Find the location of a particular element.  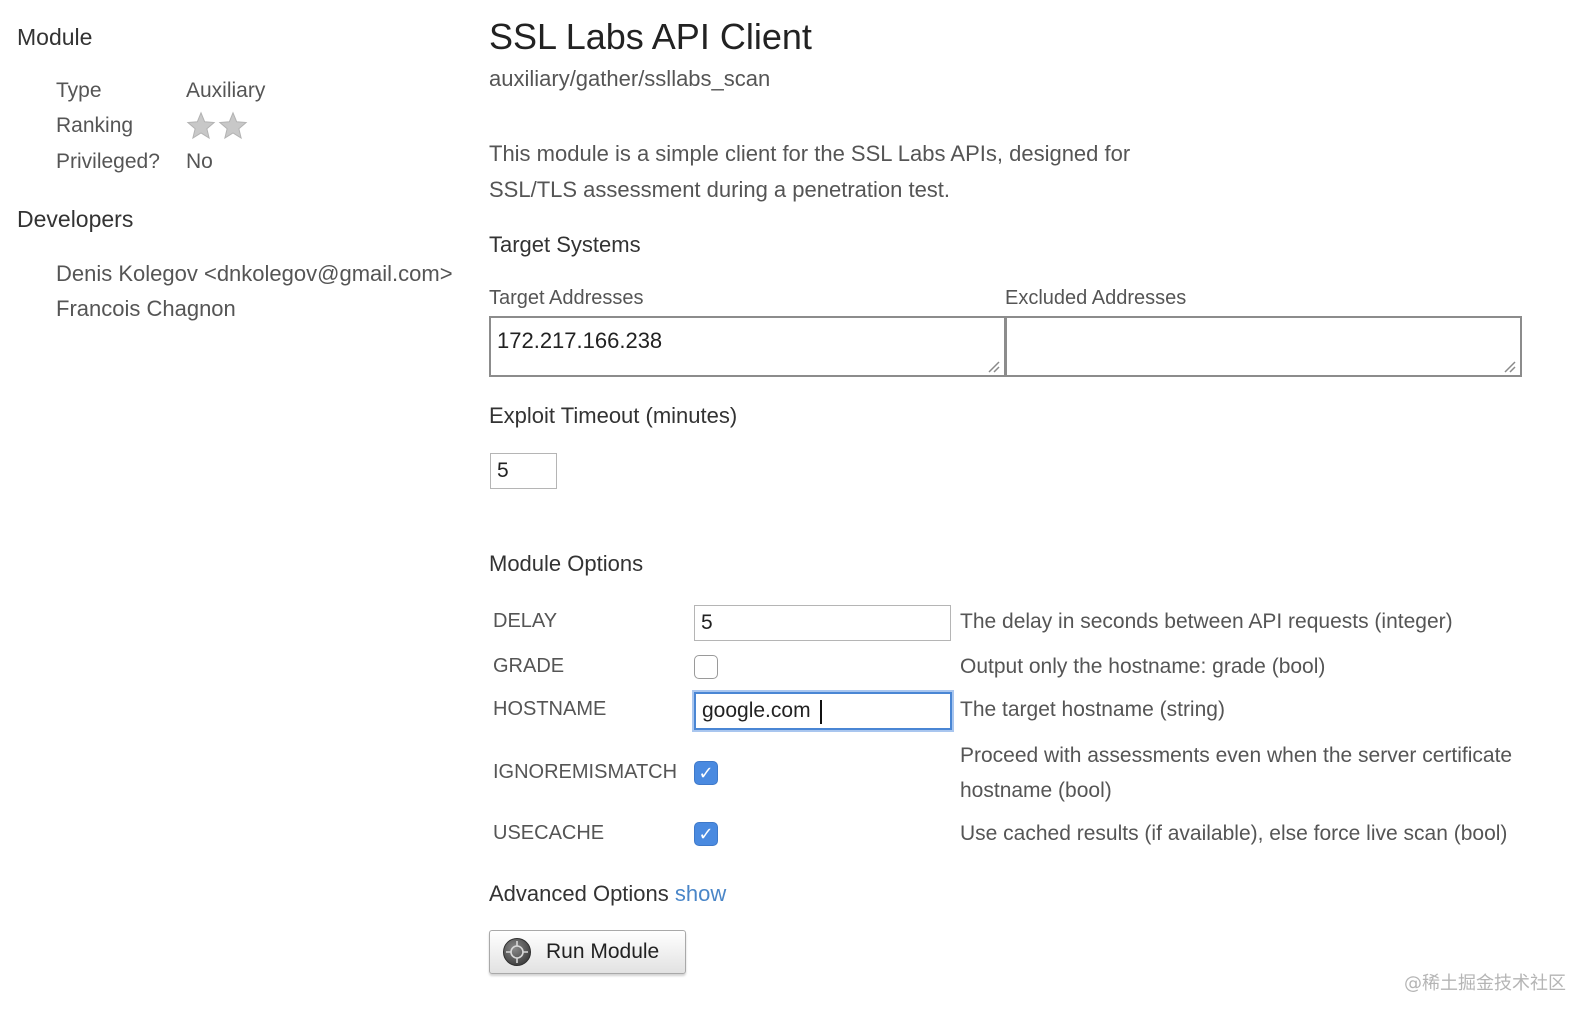

text-cursor is located at coordinates (821, 712).